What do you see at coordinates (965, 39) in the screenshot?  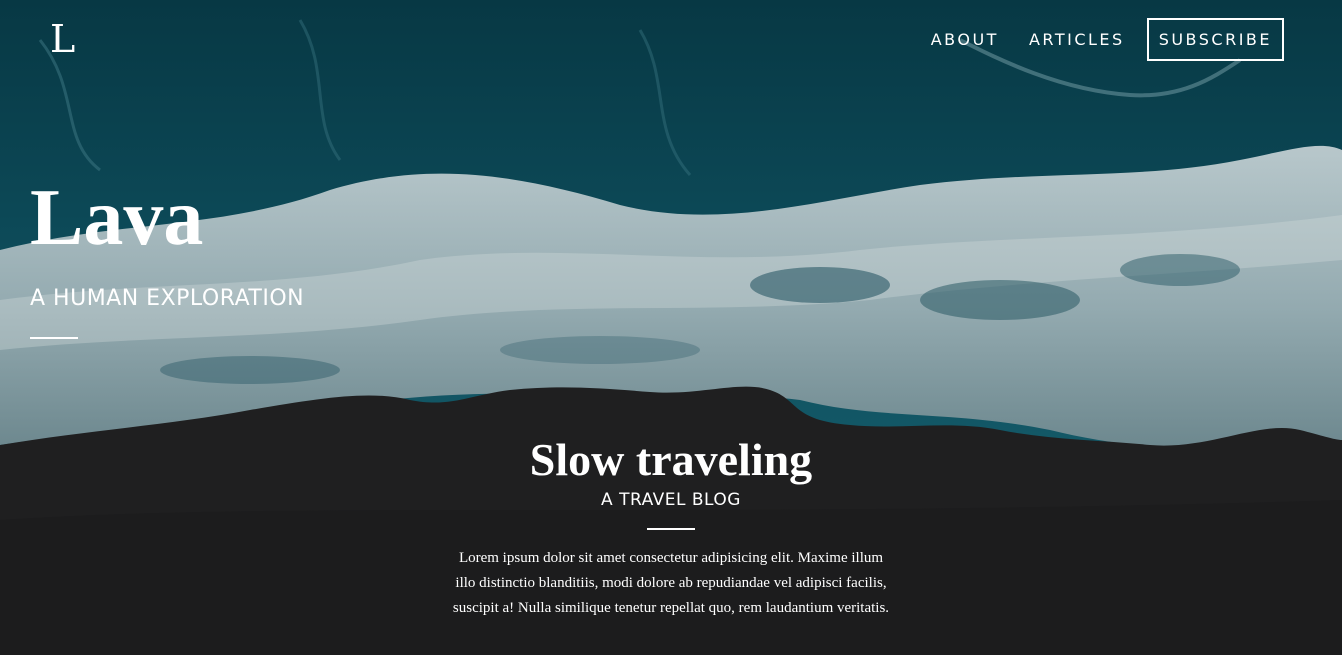 I see `nav-about-link: ABOUT` at bounding box center [965, 39].